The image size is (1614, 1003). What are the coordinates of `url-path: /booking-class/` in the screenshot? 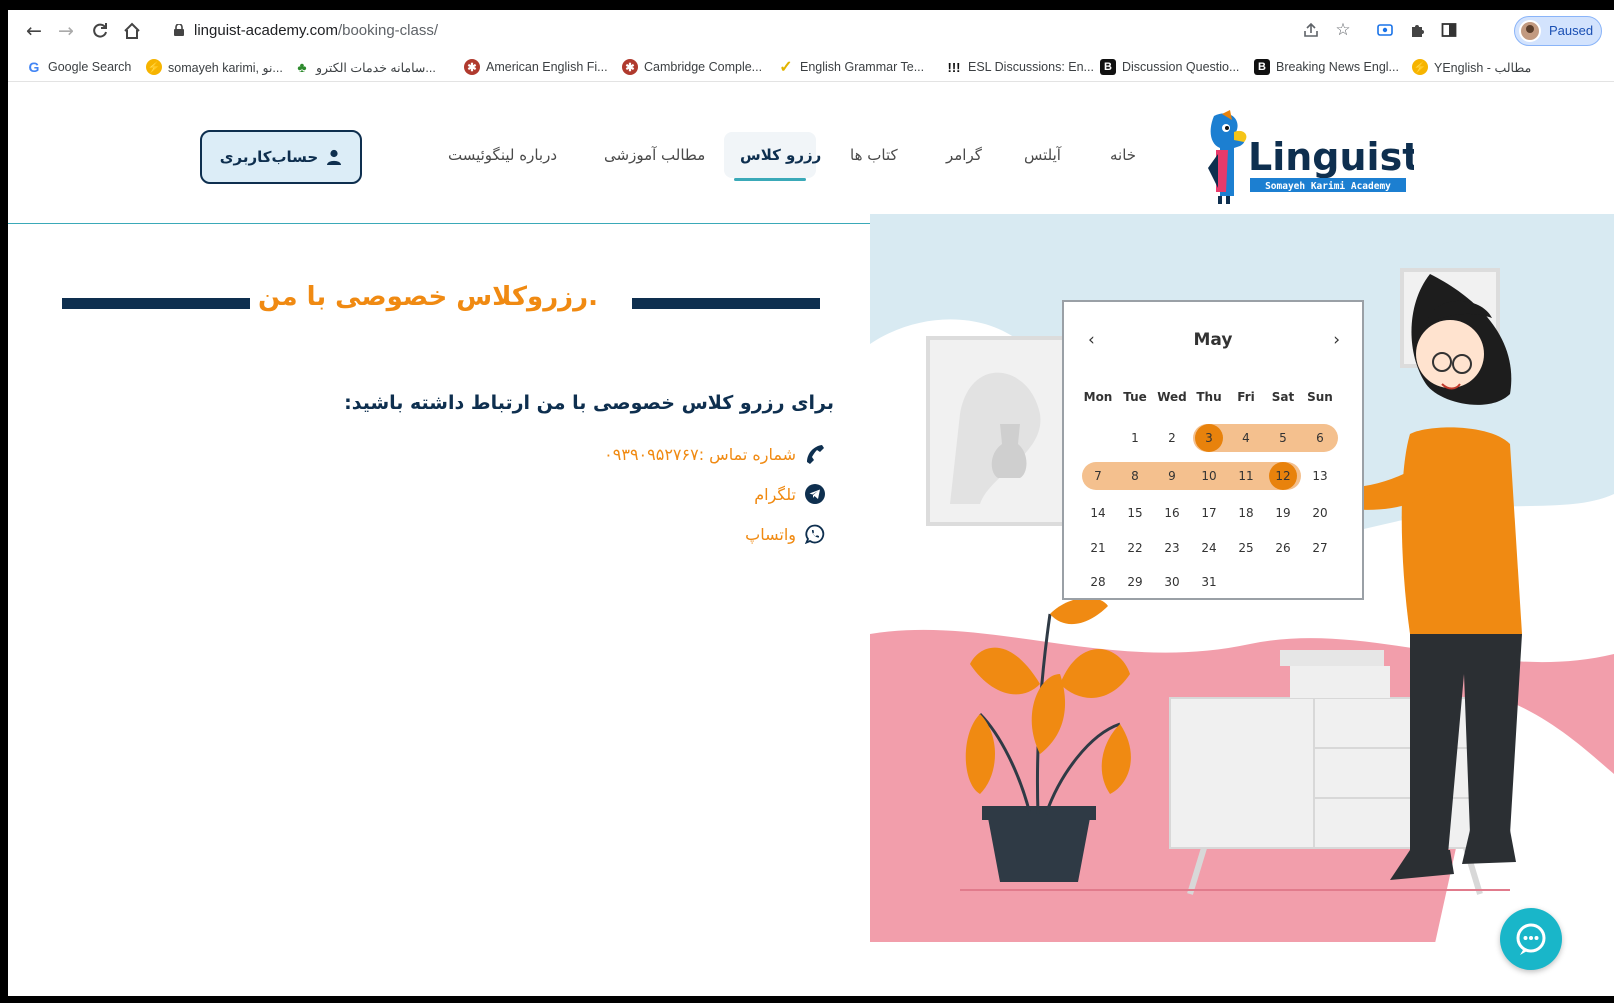 It's located at (388, 30).